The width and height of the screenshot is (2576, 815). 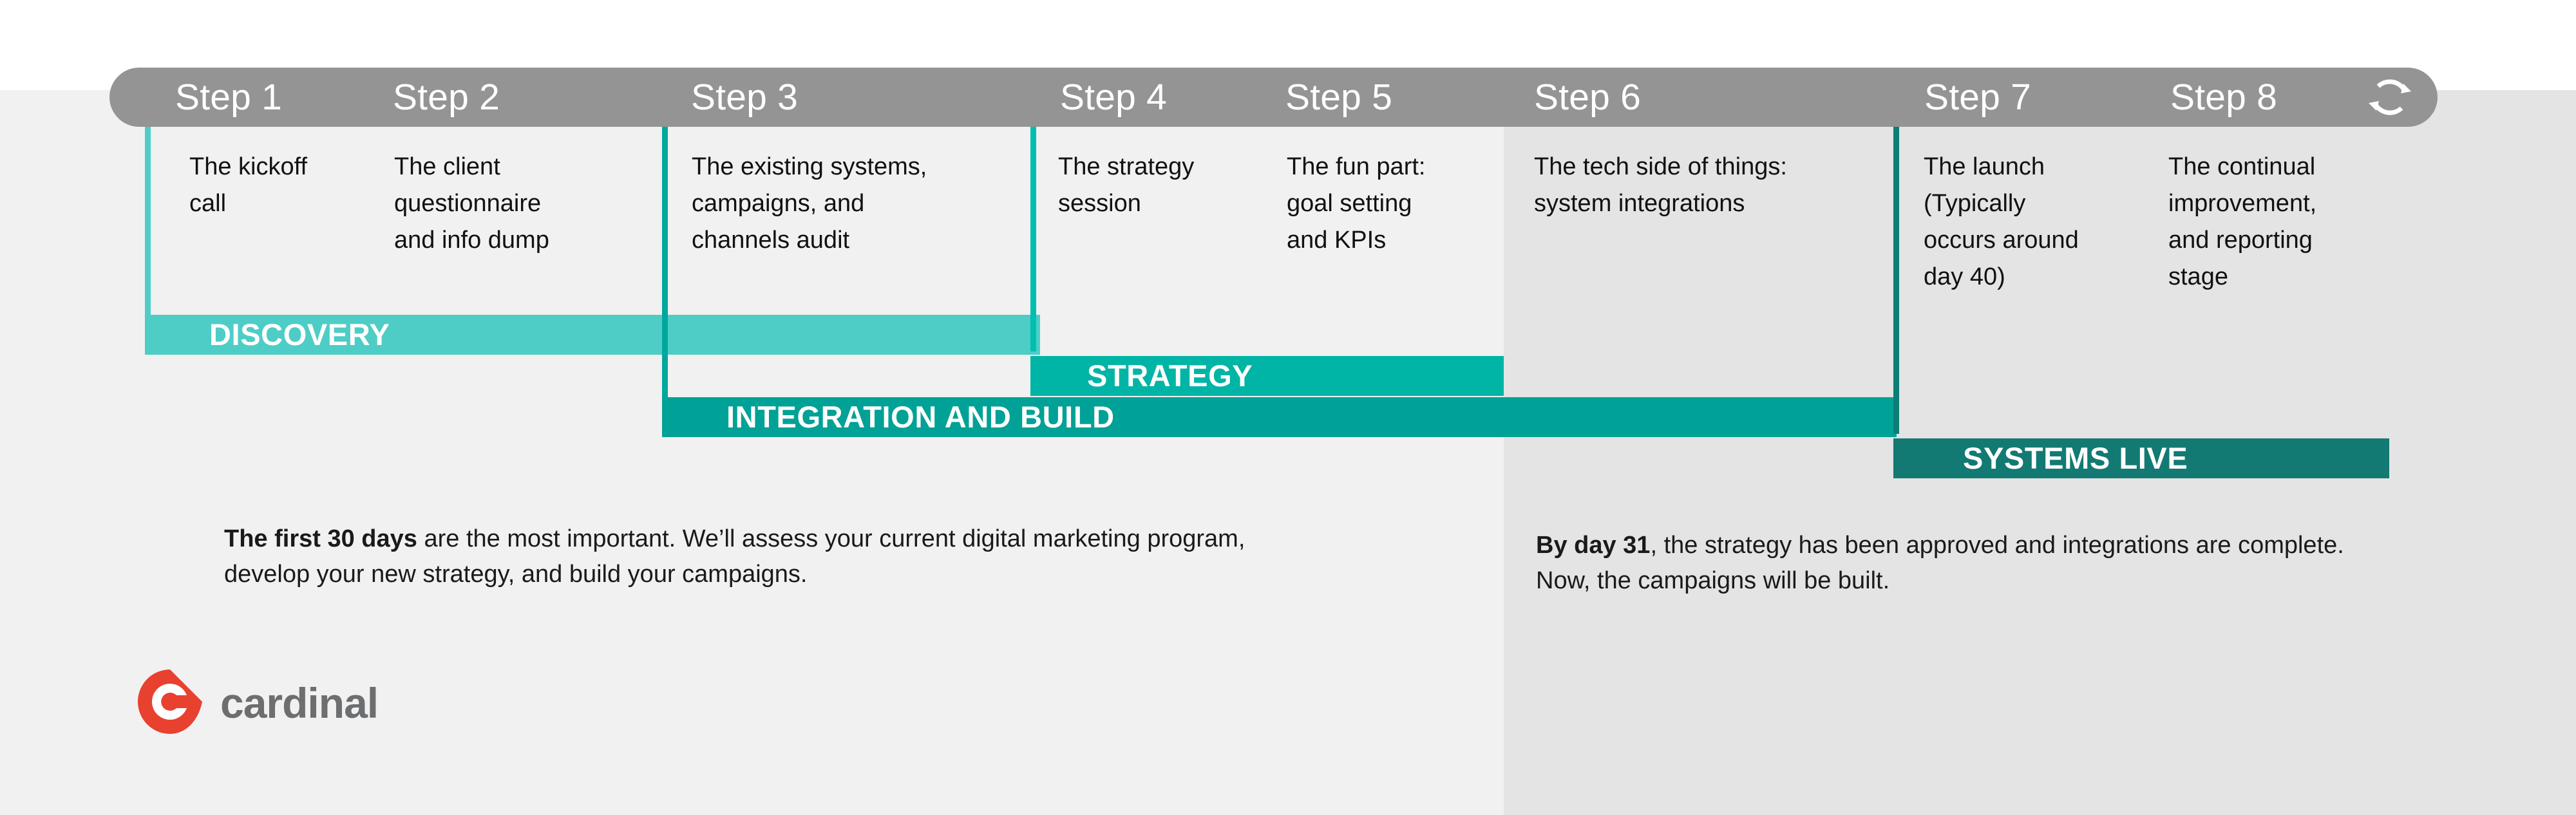 I want to click on phase-label-1: DISCOVERY, so click(x=299, y=334).